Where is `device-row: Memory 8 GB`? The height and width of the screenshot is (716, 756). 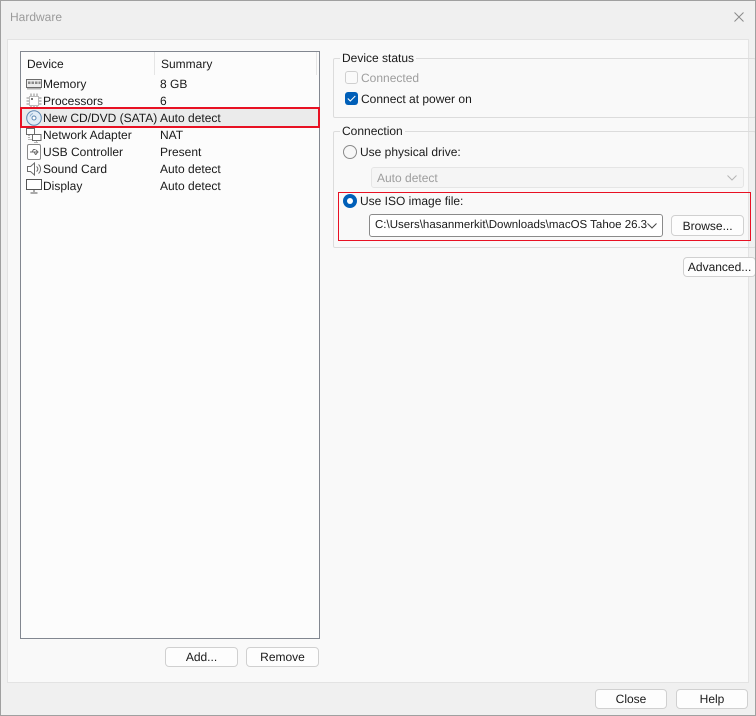
device-row: Memory 8 GB is located at coordinates (170, 83).